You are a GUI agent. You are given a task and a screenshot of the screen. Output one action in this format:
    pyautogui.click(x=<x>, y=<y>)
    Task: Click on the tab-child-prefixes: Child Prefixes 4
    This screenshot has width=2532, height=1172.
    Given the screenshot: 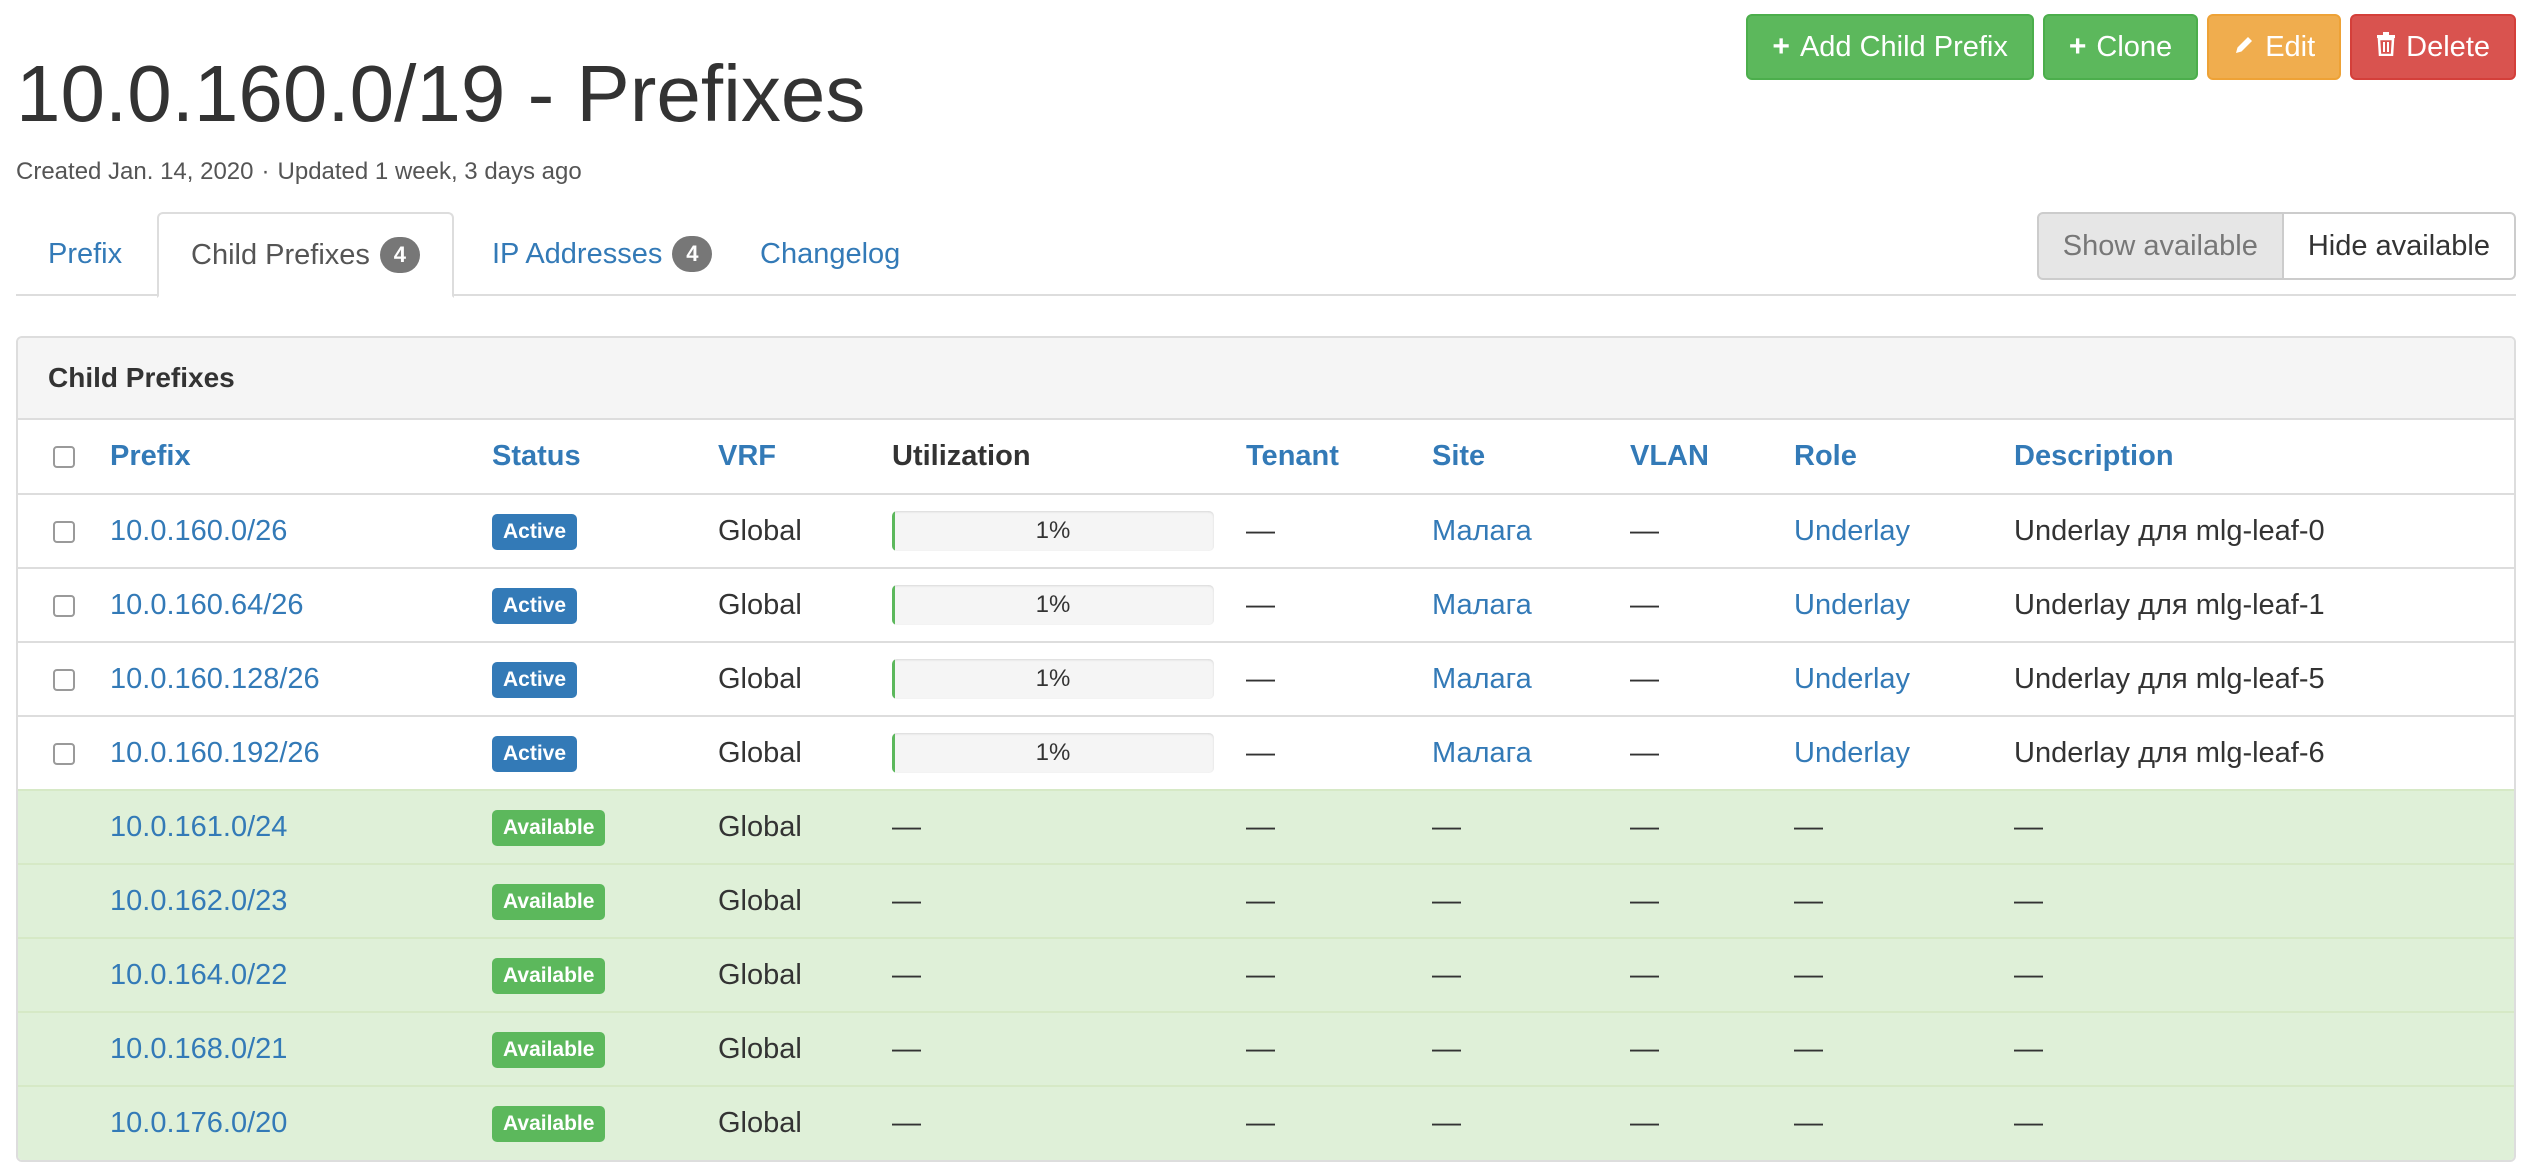 What is the action you would take?
    pyautogui.click(x=305, y=255)
    